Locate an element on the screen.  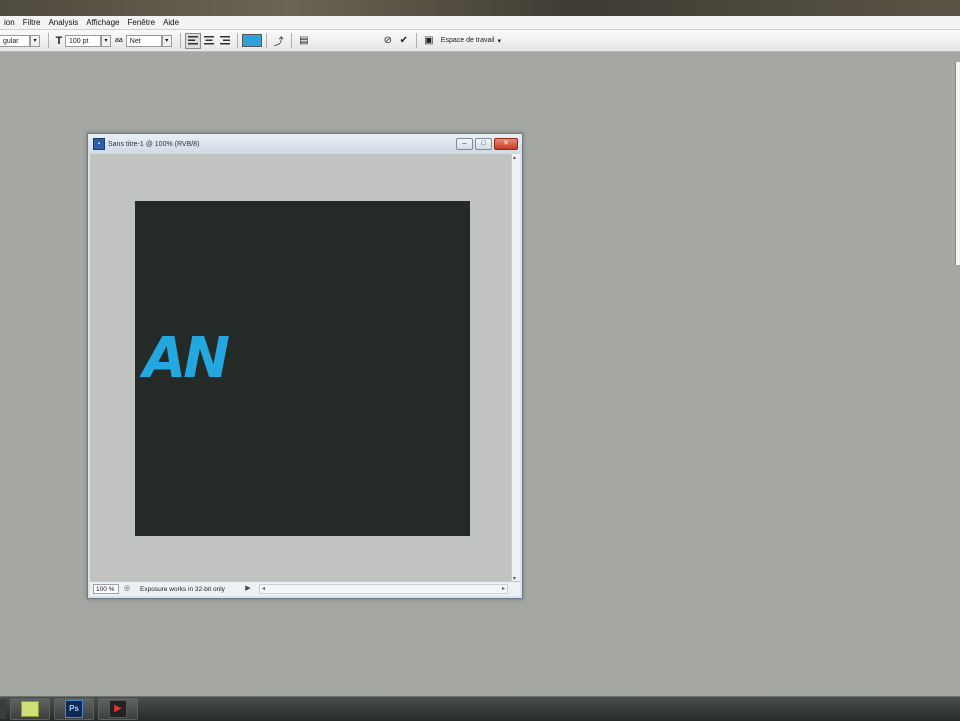
menu-item-edition: ion is located at coordinates (9, 22).